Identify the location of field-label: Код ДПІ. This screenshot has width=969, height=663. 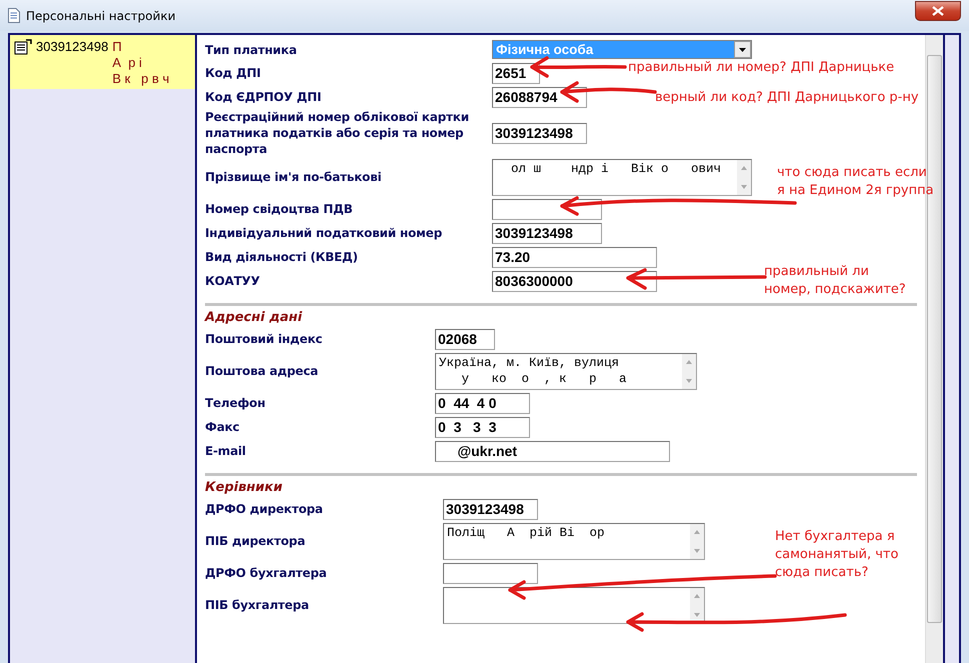
(233, 73).